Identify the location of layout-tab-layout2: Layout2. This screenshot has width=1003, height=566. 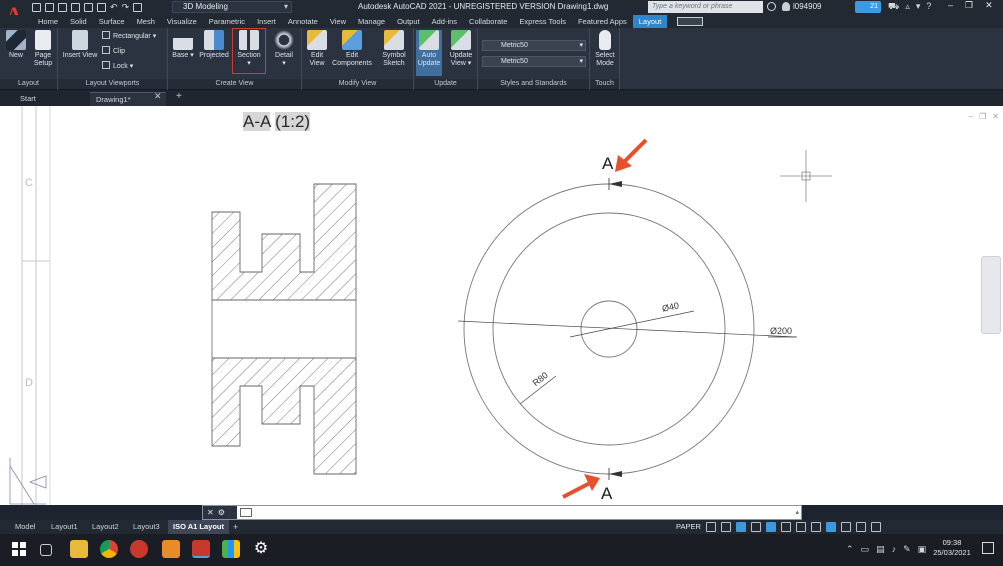
(105, 527).